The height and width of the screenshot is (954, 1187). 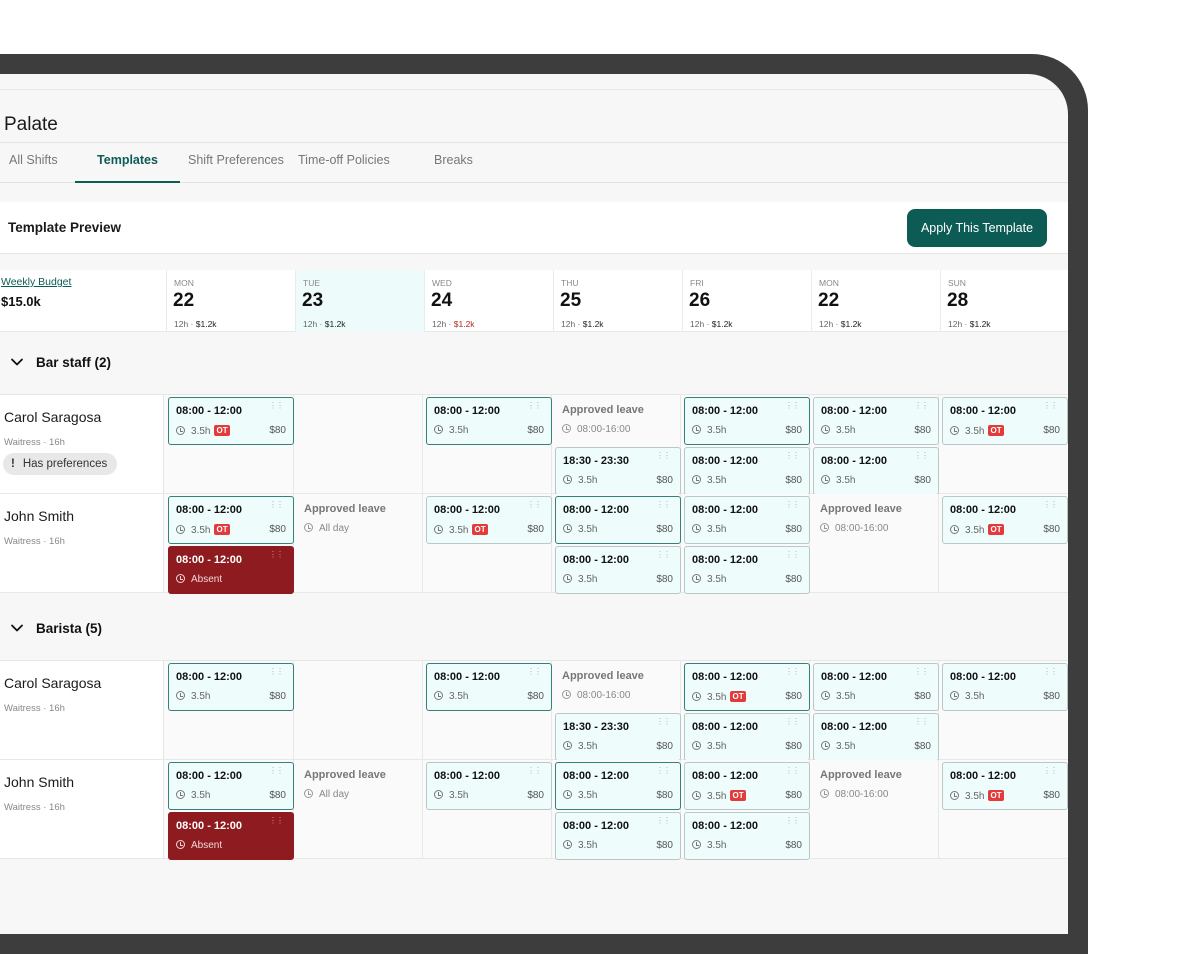 I want to click on tab-shift-preferences: Shift Preferences, so click(x=236, y=167).